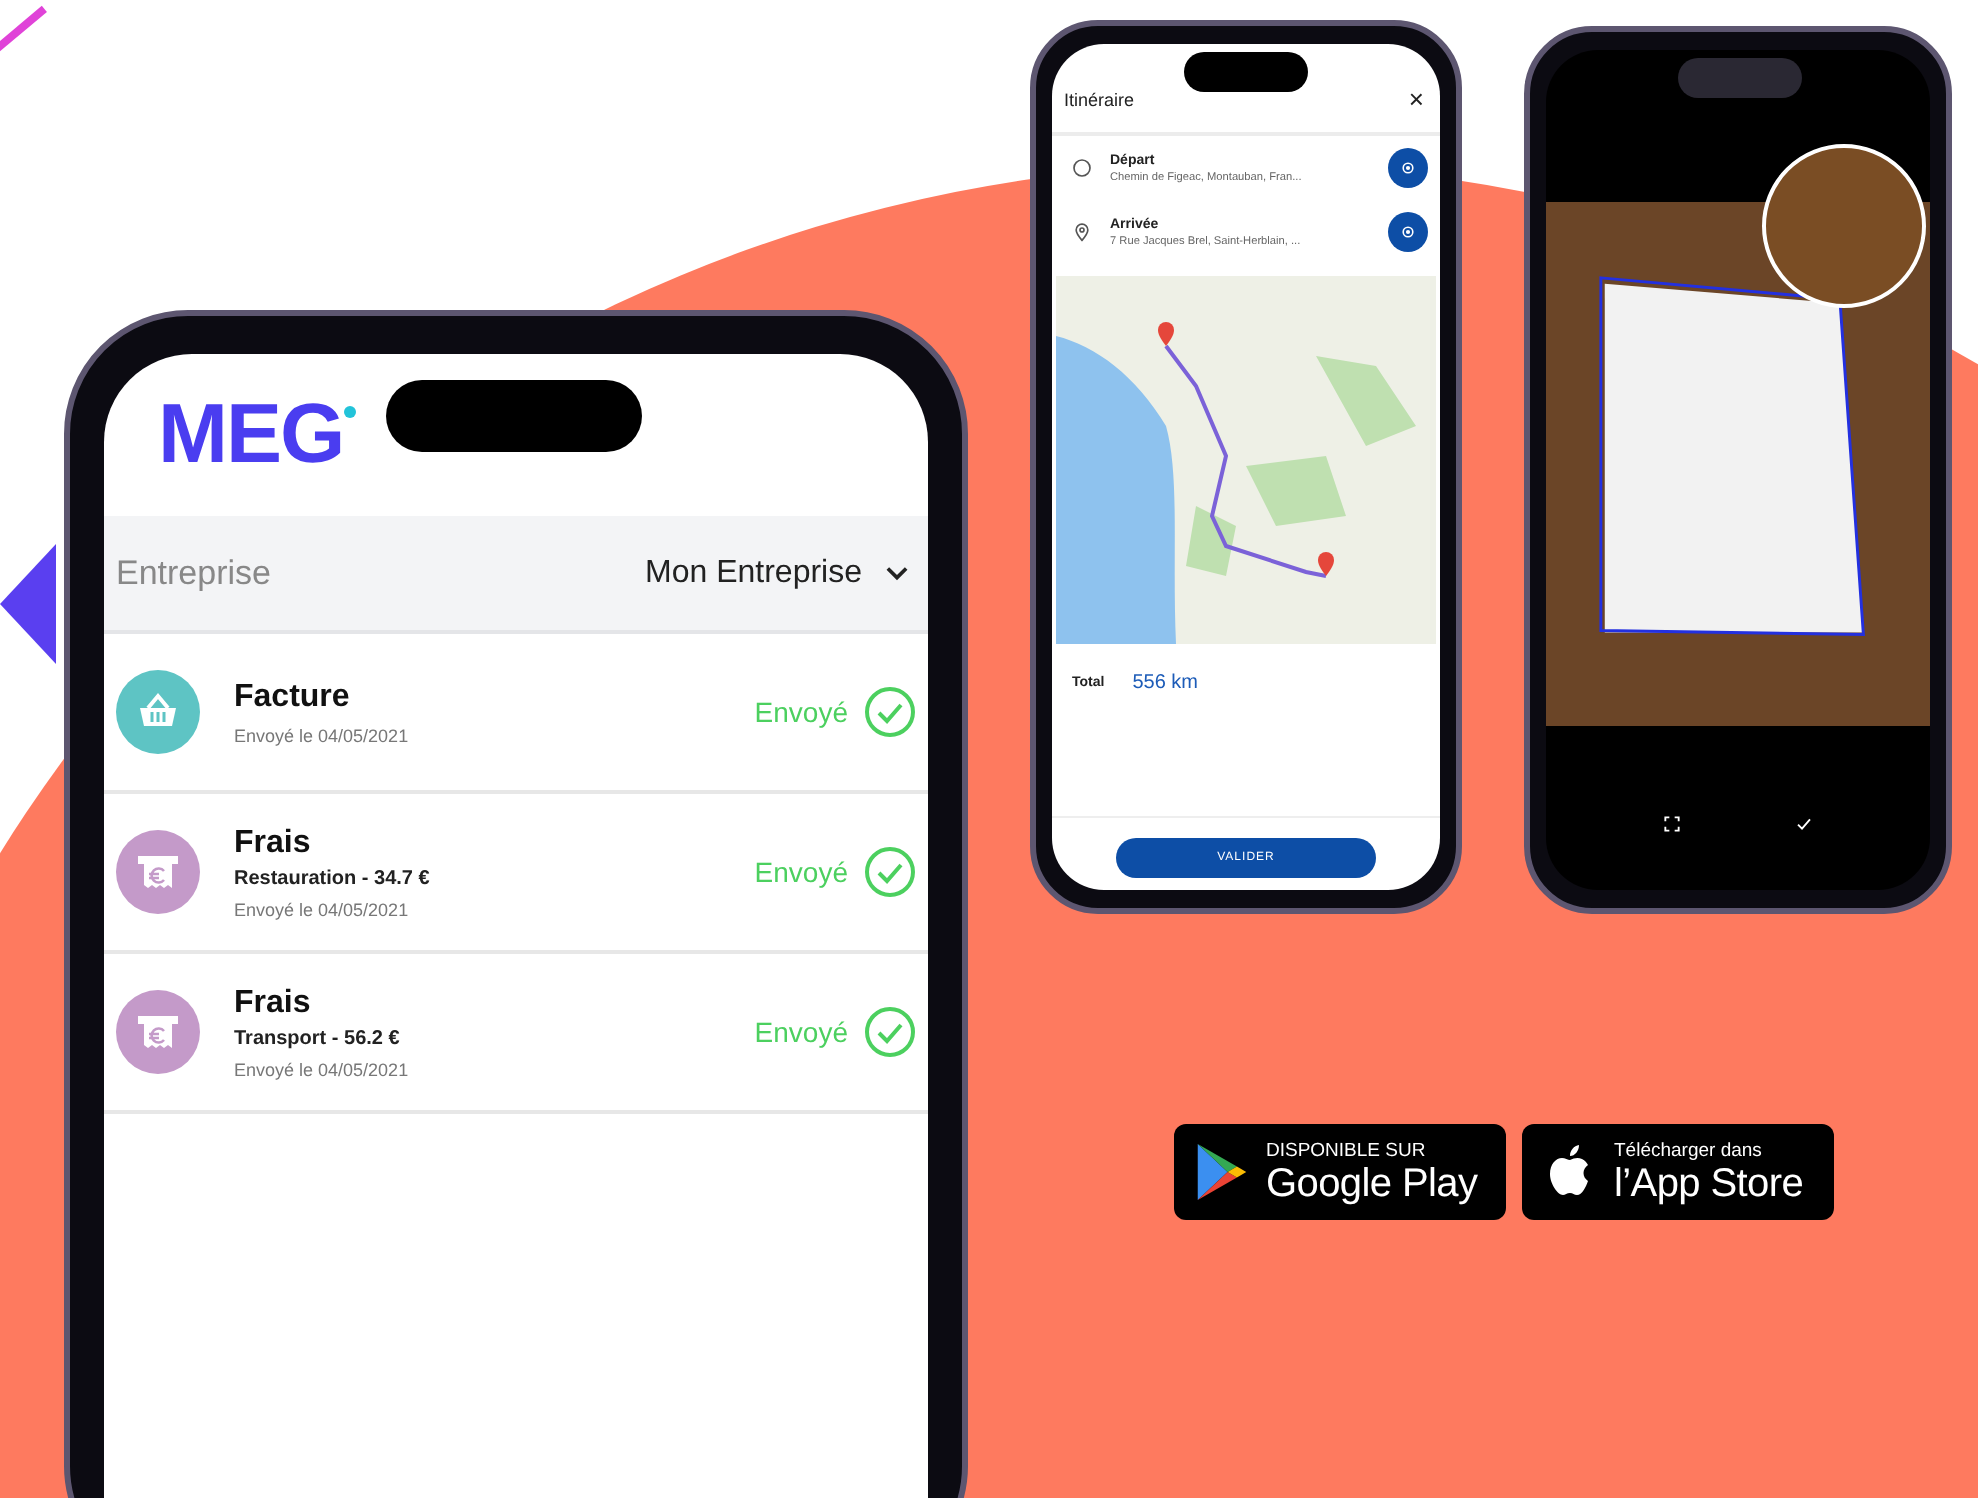  Describe the element at coordinates (1347, 1150) in the screenshot. I see `badge-caption: DISPONIBLE SUR` at that location.